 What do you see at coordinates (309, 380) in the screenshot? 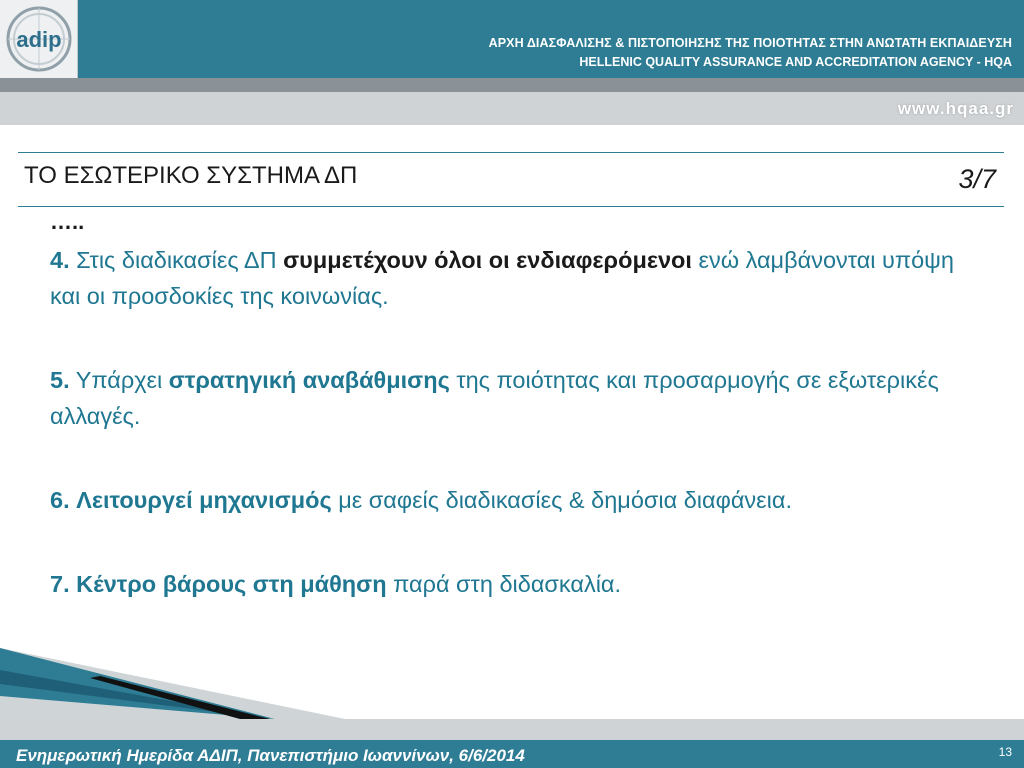
I see `item-emphasis: στρατηγική αναβάθμισης` at bounding box center [309, 380].